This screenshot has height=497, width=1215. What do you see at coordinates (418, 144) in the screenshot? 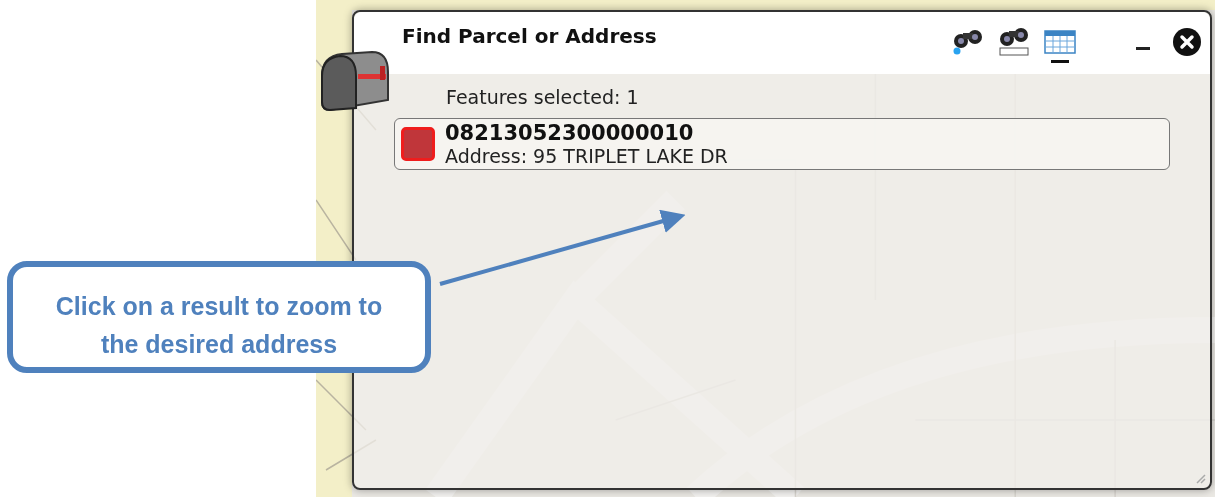
I see `parcel-symbol-icon` at bounding box center [418, 144].